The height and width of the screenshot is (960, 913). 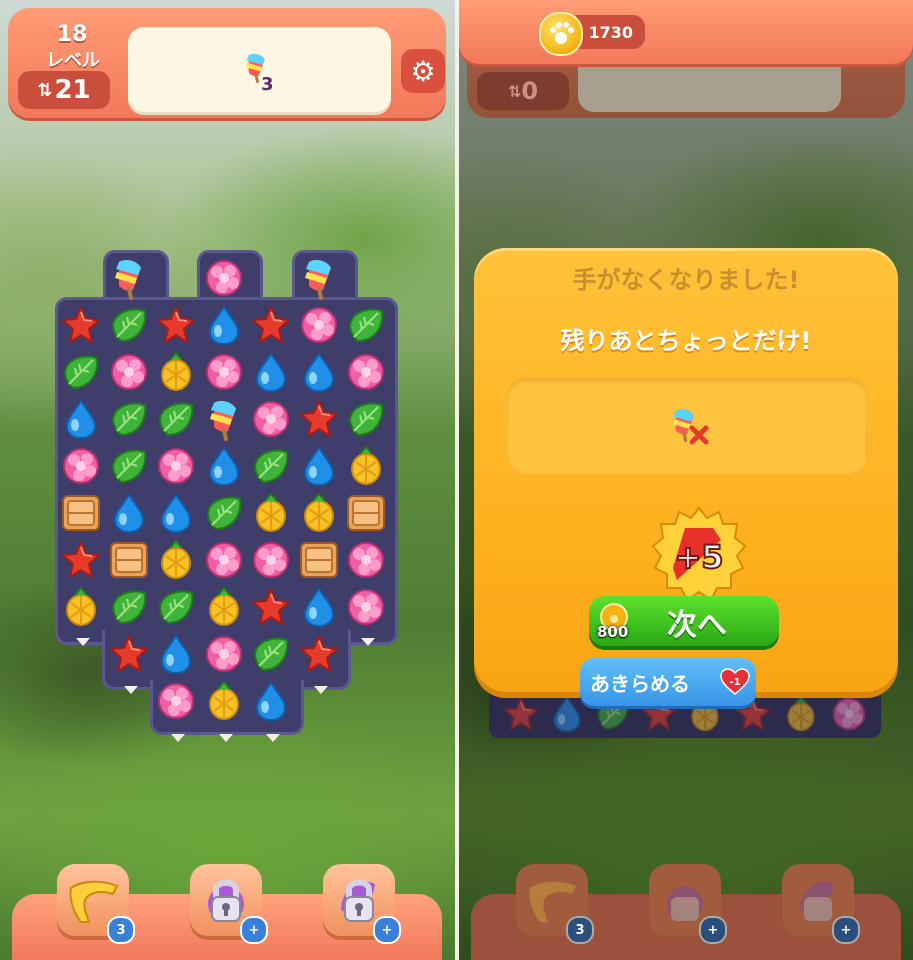 What do you see at coordinates (561, 34) in the screenshot?
I see `paw-coin-icon` at bounding box center [561, 34].